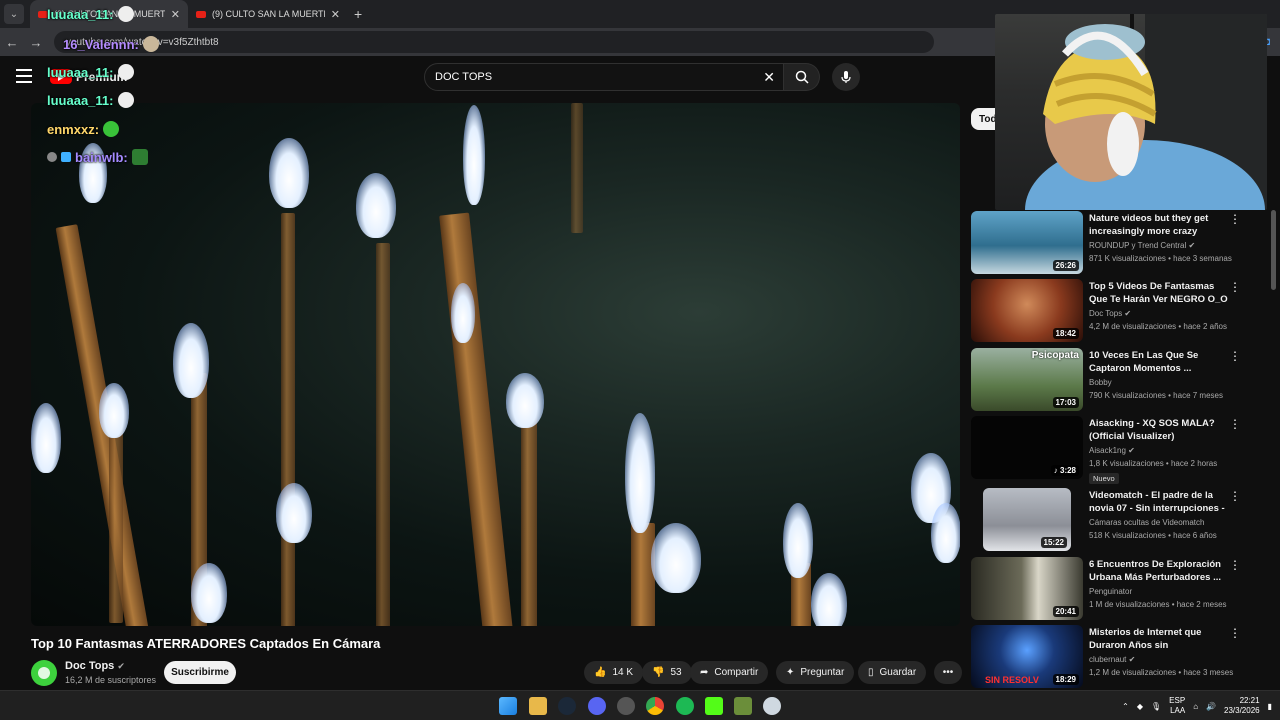  Describe the element at coordinates (1146, 522) in the screenshot. I see `recommendation-channel: Cámaras ocultas de Videomatch` at that location.